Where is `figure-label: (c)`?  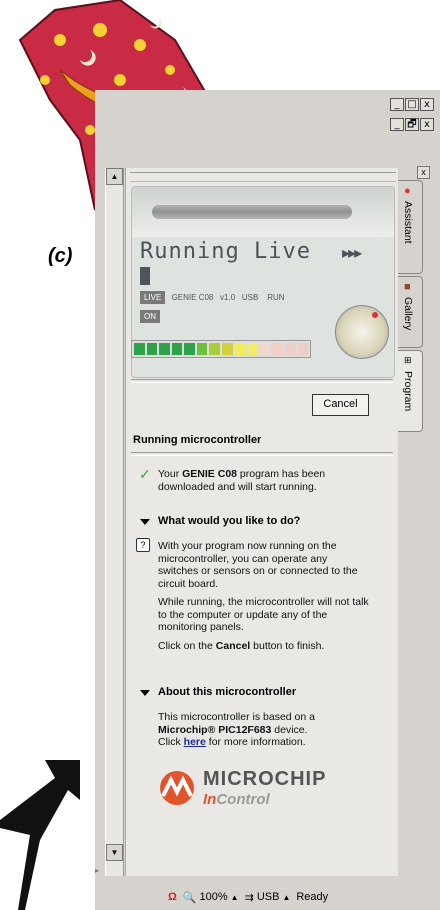 figure-label: (c) is located at coordinates (60, 256).